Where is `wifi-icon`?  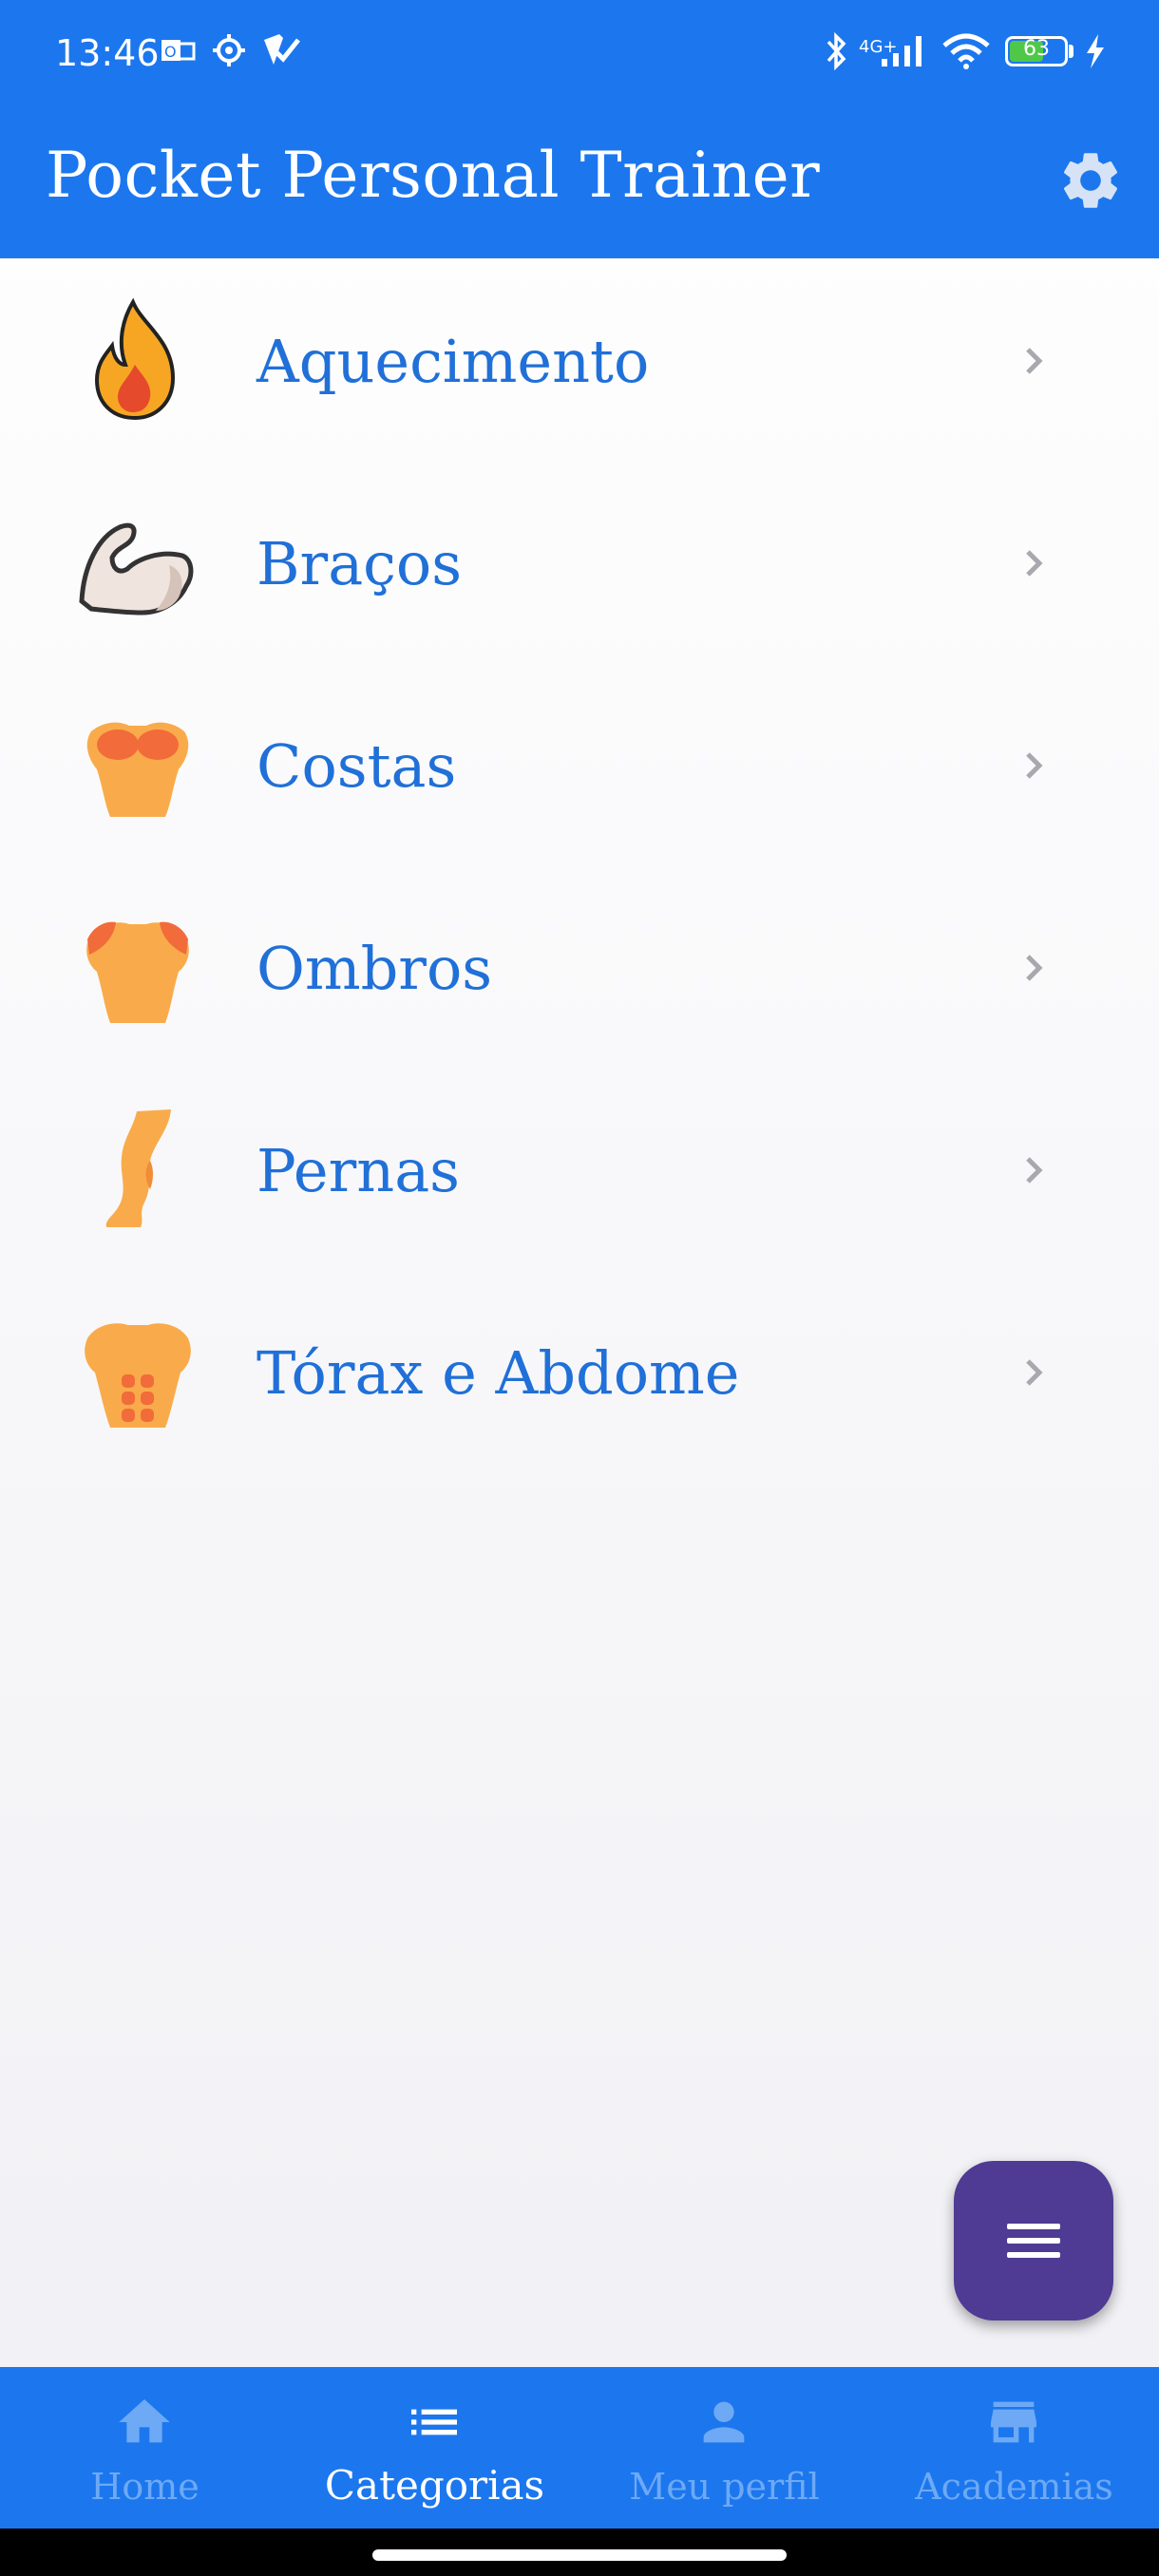 wifi-icon is located at coordinates (966, 55).